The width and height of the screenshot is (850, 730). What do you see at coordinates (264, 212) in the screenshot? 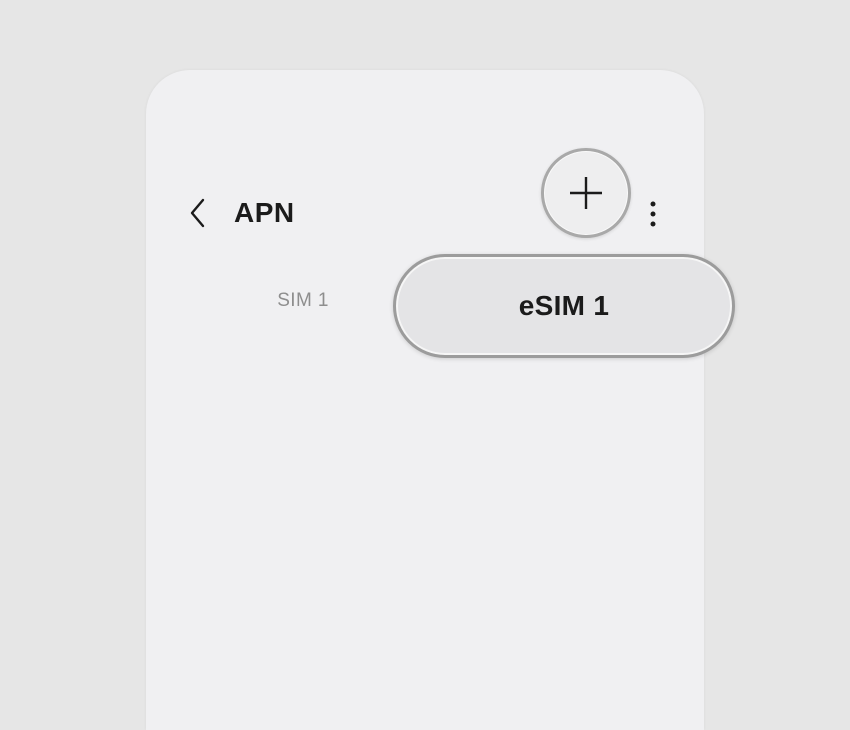
I see `page-title: APN` at bounding box center [264, 212].